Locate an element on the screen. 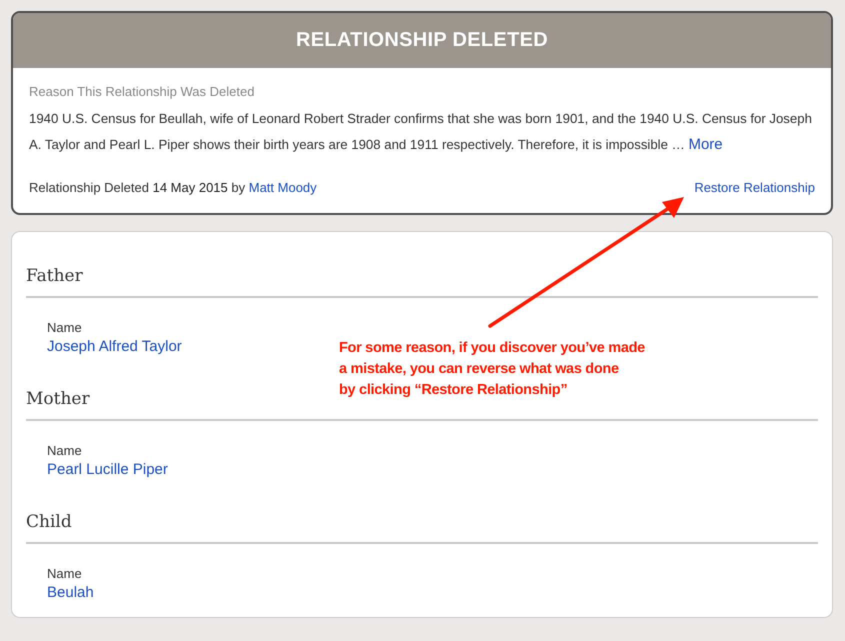 This screenshot has height=641, width=845. reason-text: 1940 U.S. Census for Beullah, wife of Leonard Robert Strader confirms that she was born 1901, and the 1940 U.S. Census for Joseph A. Taylor and Pearl L. Piper shows their birth years are 1908 and 1911 respectively. Therefore, it is impossible … More is located at coordinates (421, 132).